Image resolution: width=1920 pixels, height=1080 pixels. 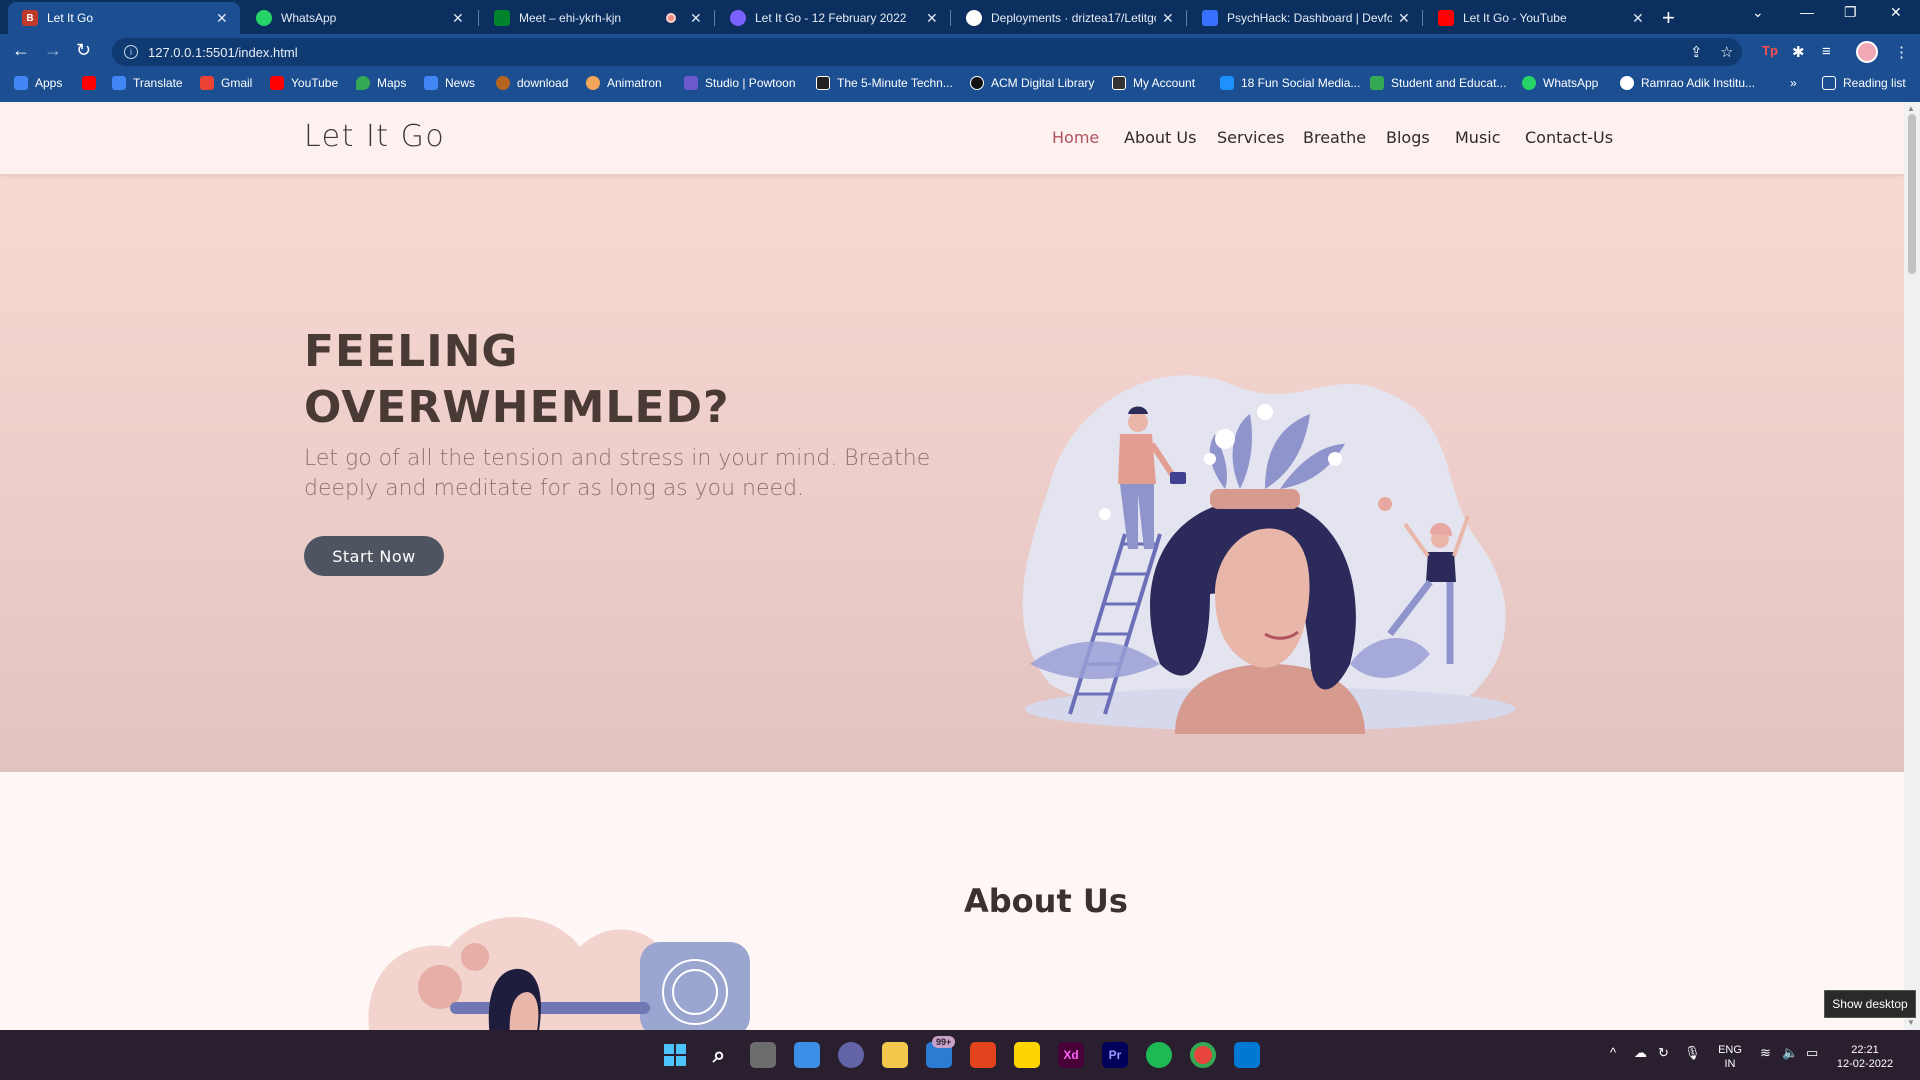 I want to click on nav-music: Music, so click(x=1478, y=137).